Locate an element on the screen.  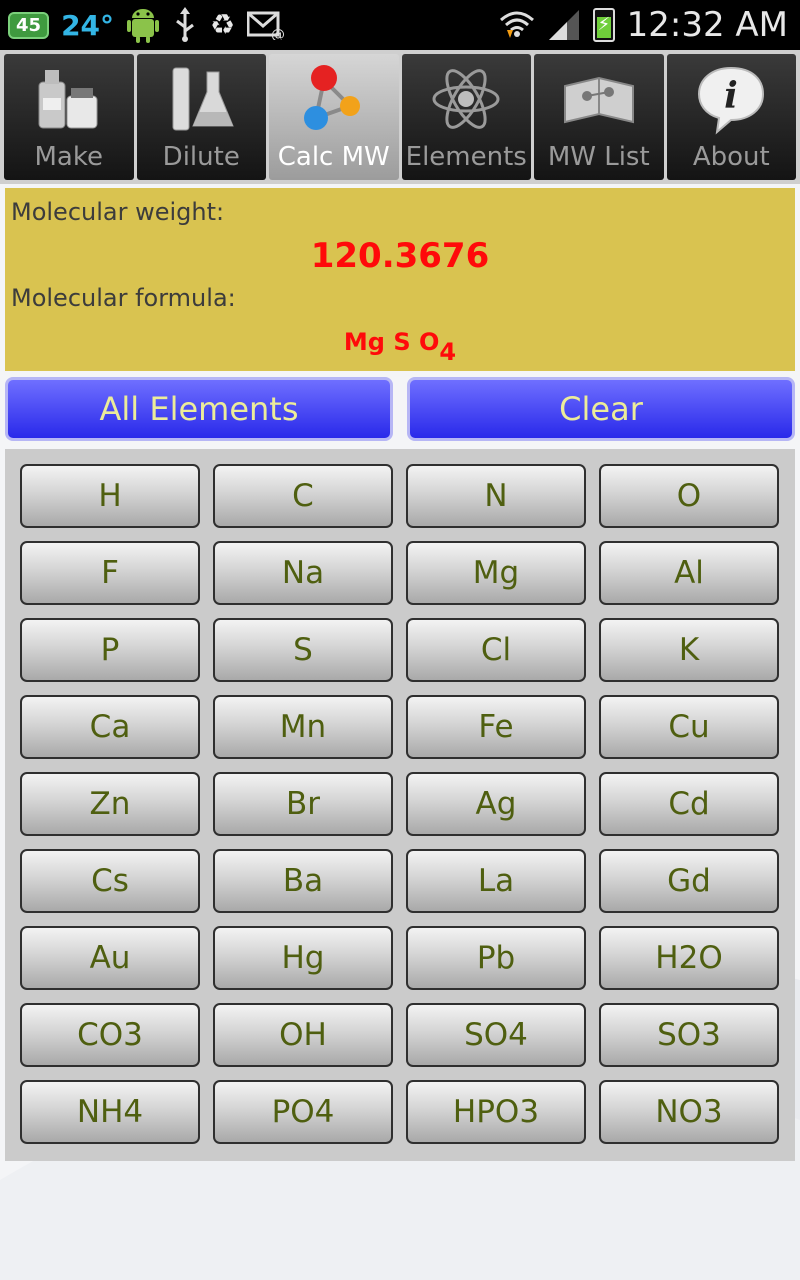
info-icon: i is located at coordinates (731, 100).